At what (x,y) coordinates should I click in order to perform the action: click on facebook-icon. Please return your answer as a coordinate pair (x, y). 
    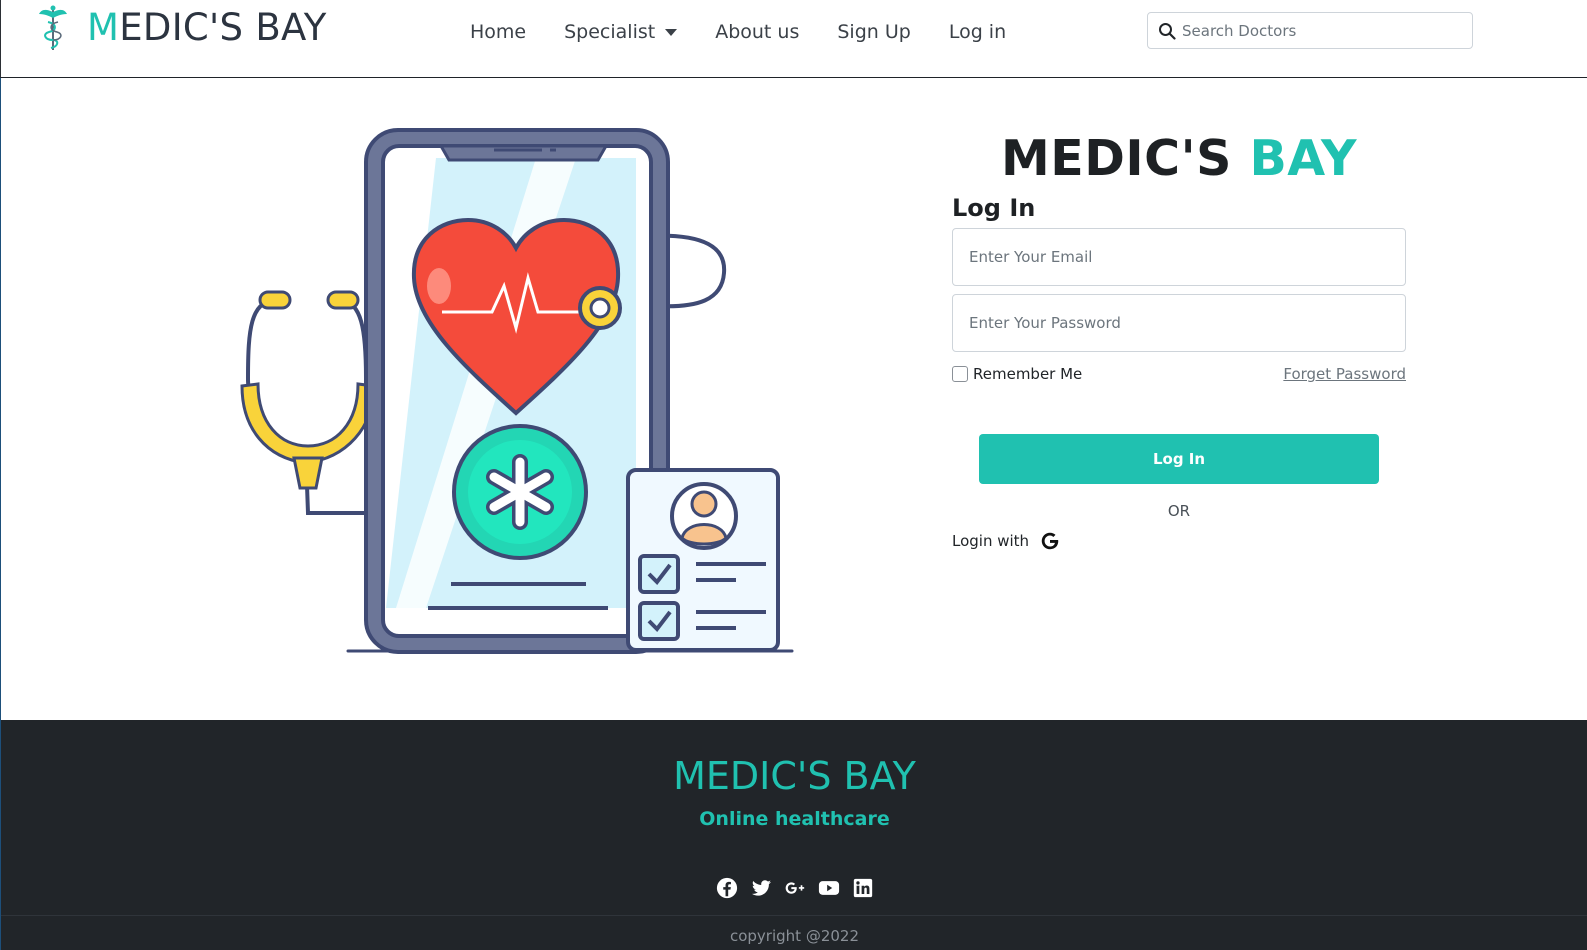
    Looking at the image, I should click on (727, 888).